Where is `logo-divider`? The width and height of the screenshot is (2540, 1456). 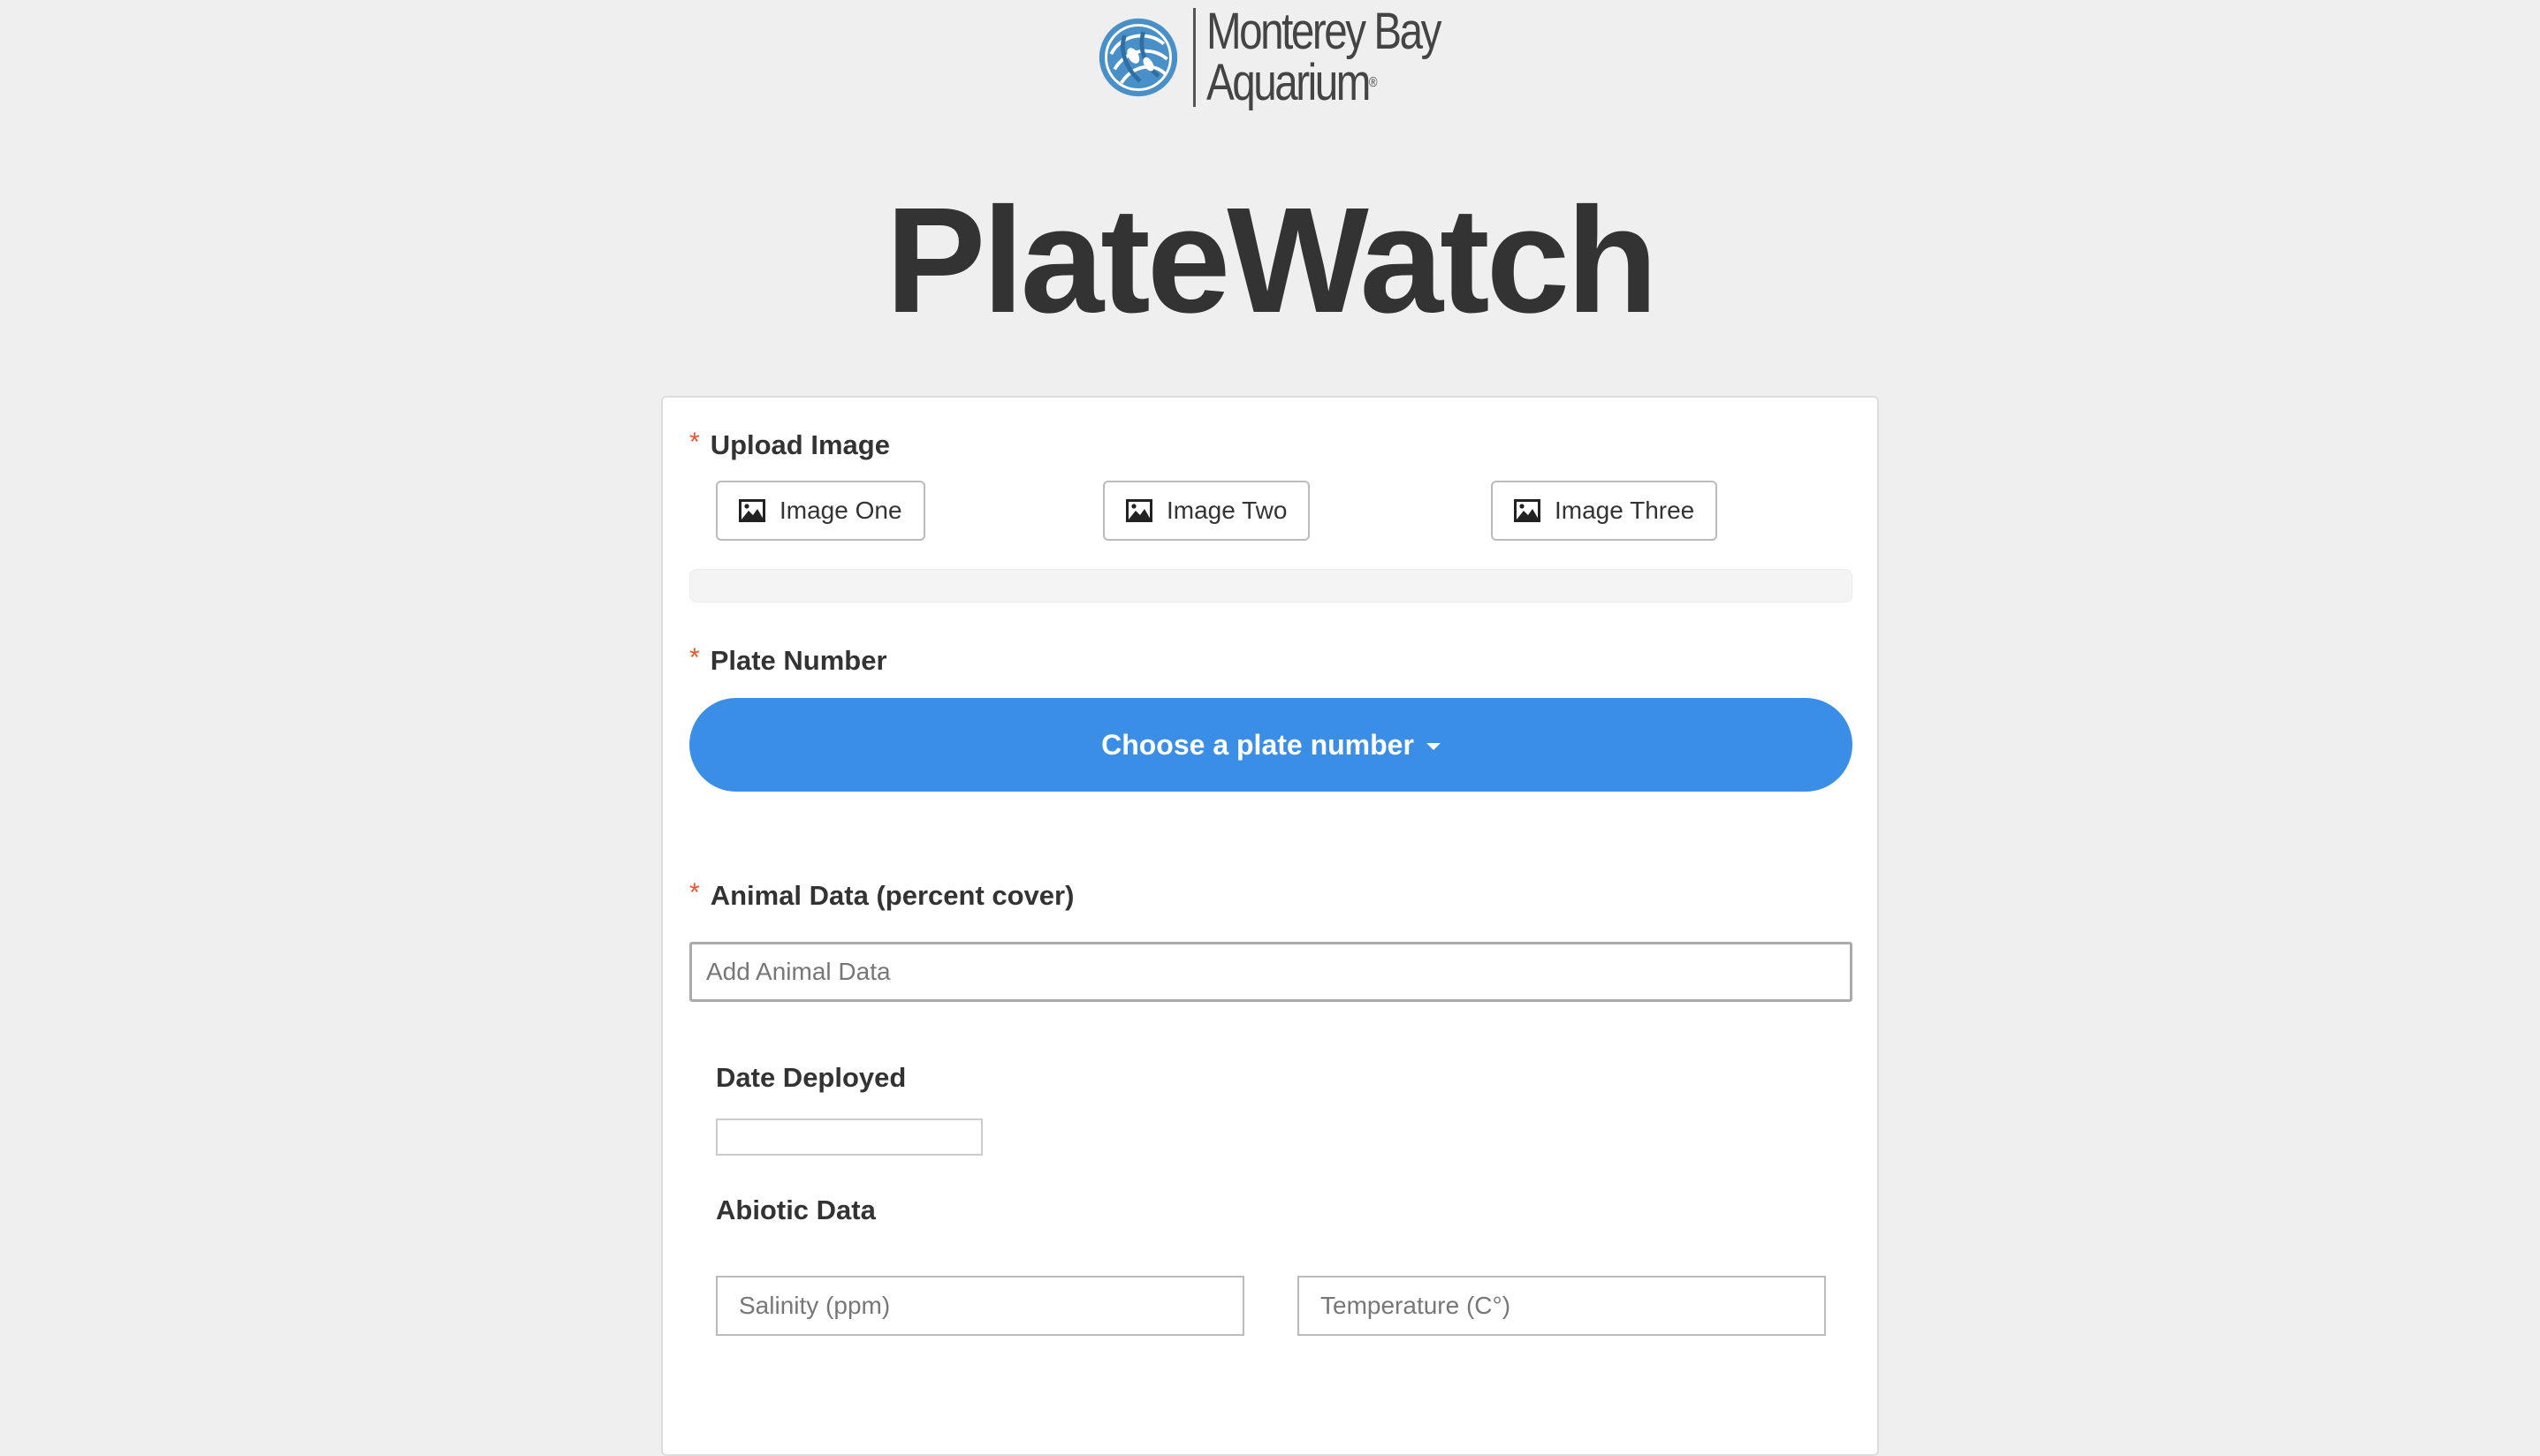
logo-divider is located at coordinates (1195, 57).